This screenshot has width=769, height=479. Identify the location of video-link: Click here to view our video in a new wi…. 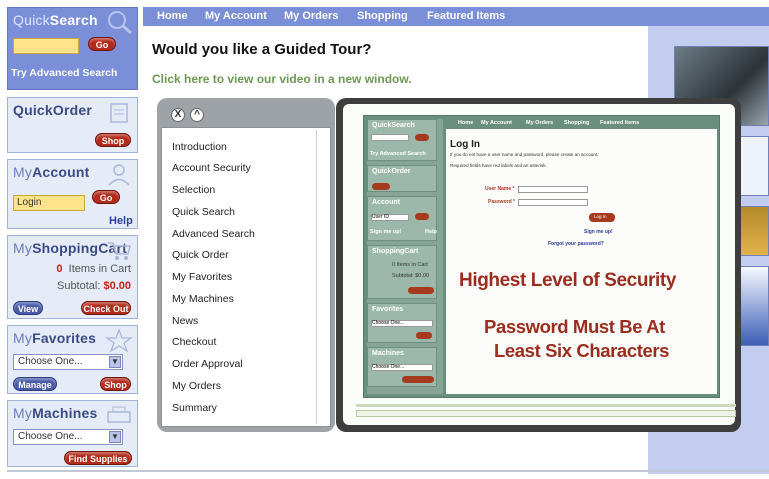
(282, 79).